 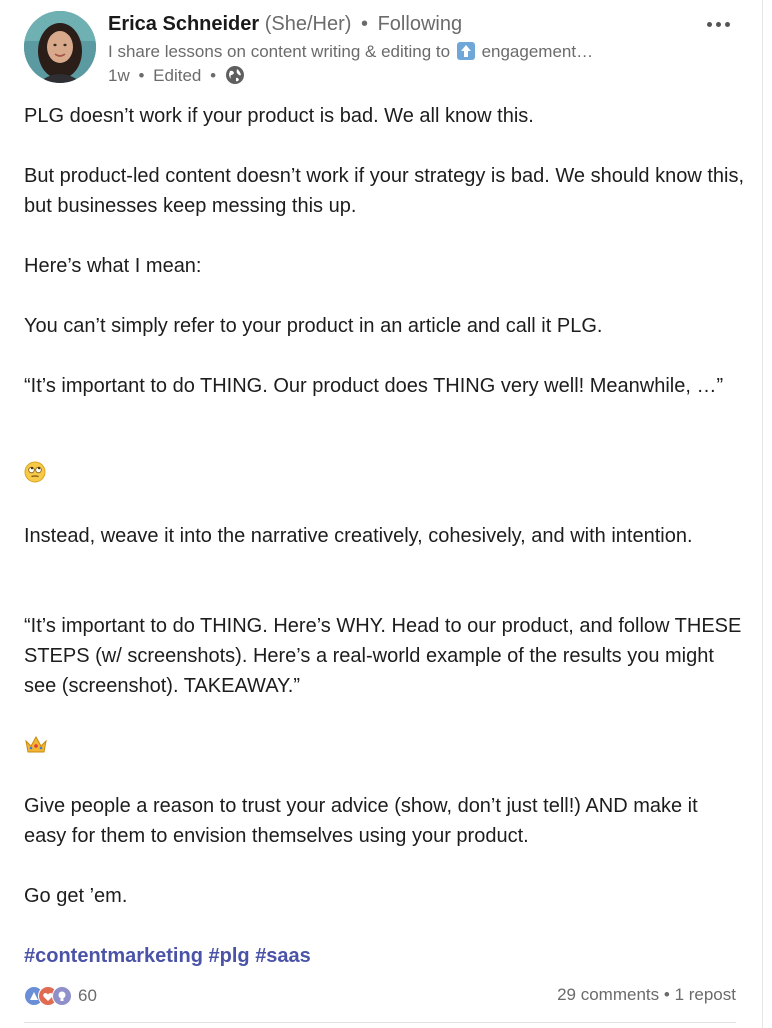 What do you see at coordinates (283, 956) in the screenshot?
I see `hashtag-link: #saas` at bounding box center [283, 956].